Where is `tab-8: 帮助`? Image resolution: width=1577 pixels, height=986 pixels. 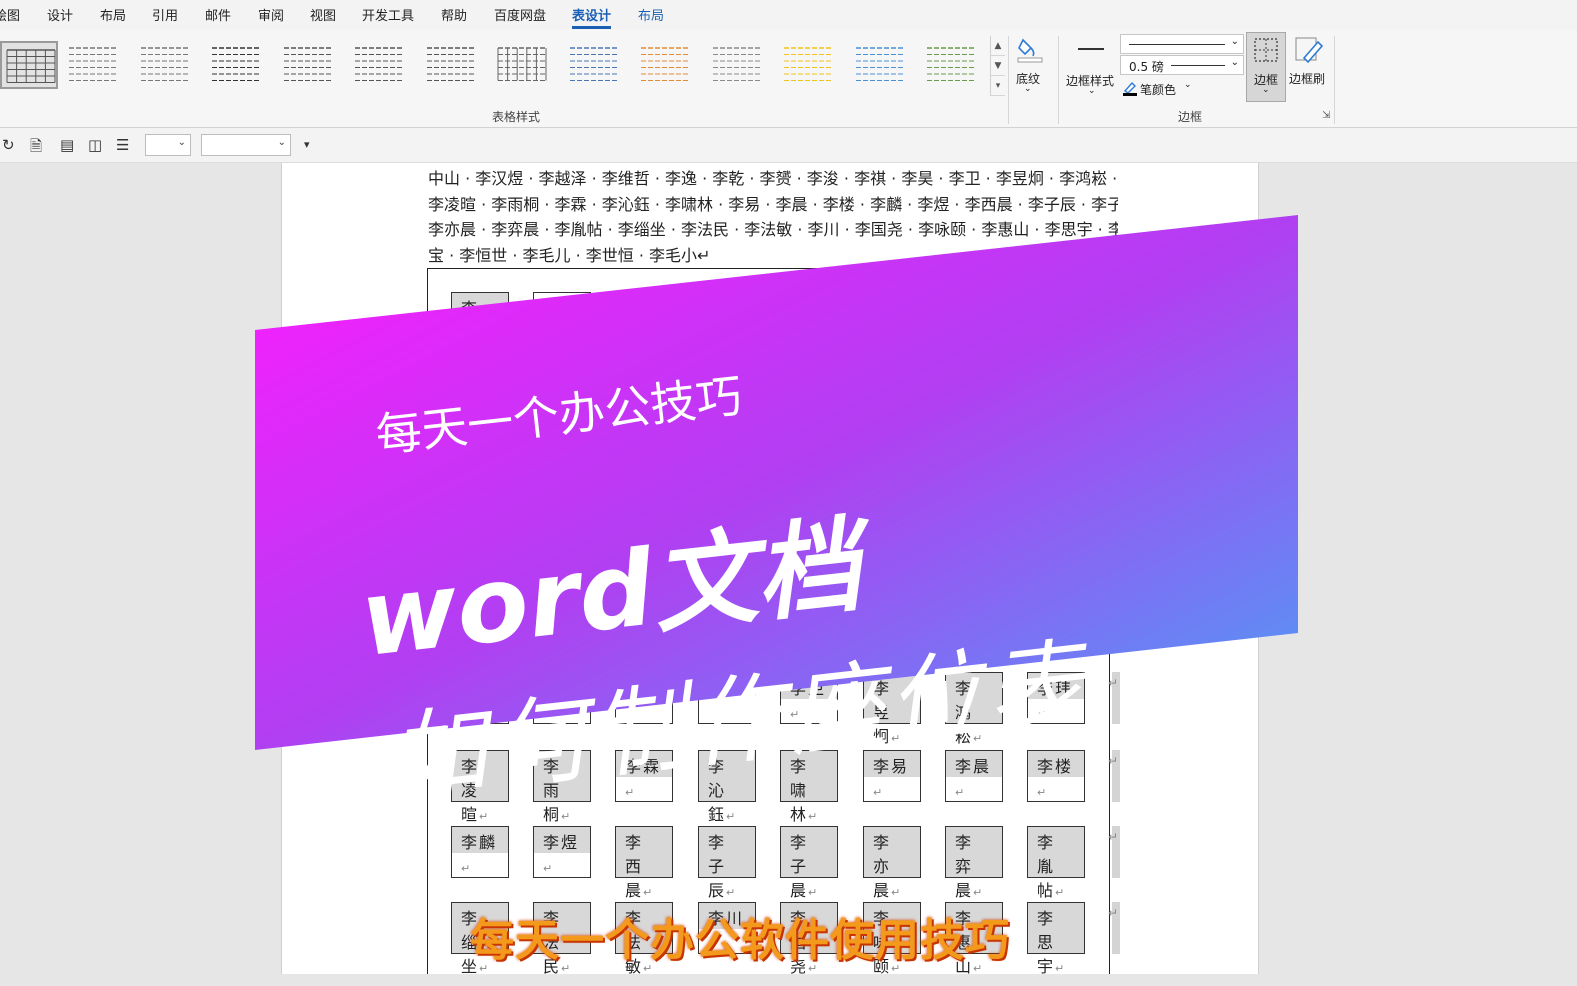 tab-8: 帮助 is located at coordinates (454, 14).